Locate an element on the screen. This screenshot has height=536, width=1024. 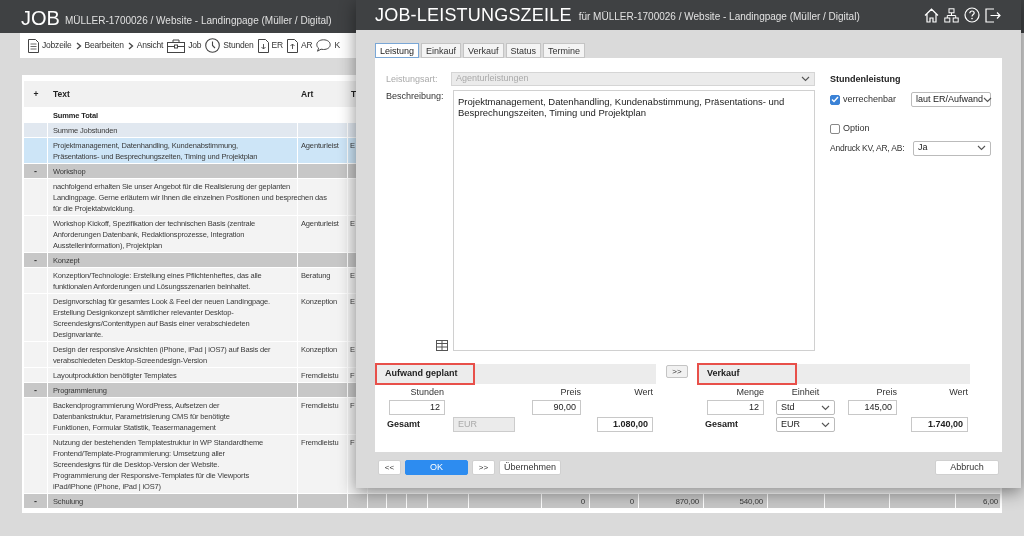
clock-icon is located at coordinates (213, 45).